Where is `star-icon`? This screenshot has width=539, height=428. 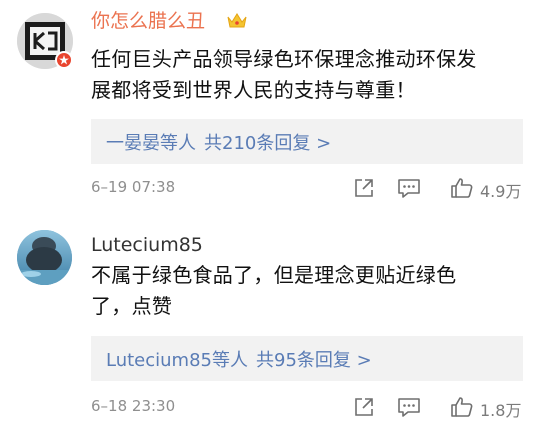 star-icon is located at coordinates (64, 60).